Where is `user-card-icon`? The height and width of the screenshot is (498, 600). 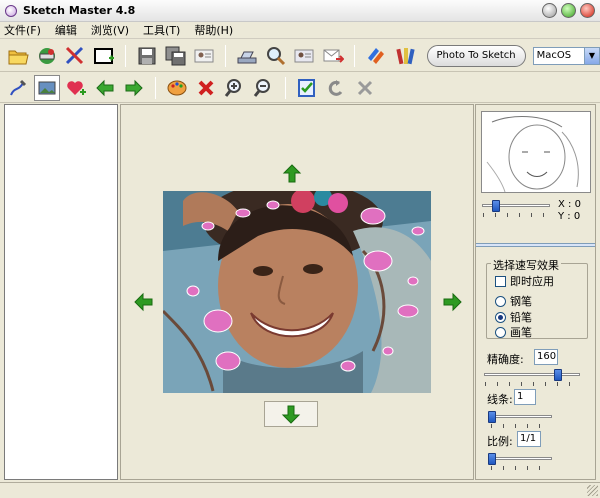
user-card-icon is located at coordinates (304, 55).